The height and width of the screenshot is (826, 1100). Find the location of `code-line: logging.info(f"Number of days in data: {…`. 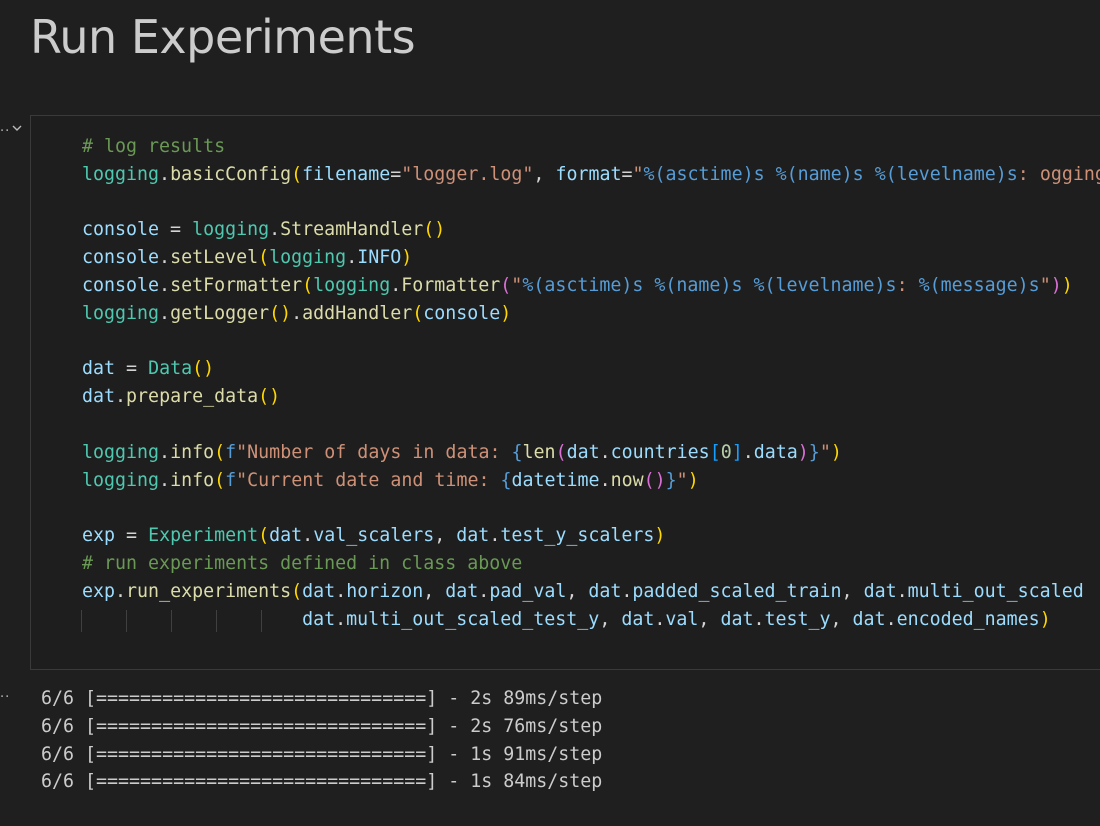

code-line: logging.info(f"Number of days in data: {… is located at coordinates (591, 453).